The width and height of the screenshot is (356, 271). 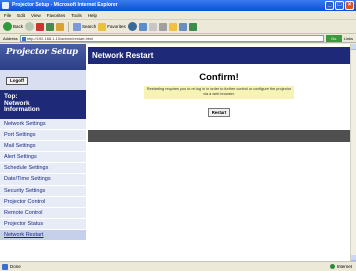 I want to click on favorites-button: Favorites, so click(x=112, y=27).